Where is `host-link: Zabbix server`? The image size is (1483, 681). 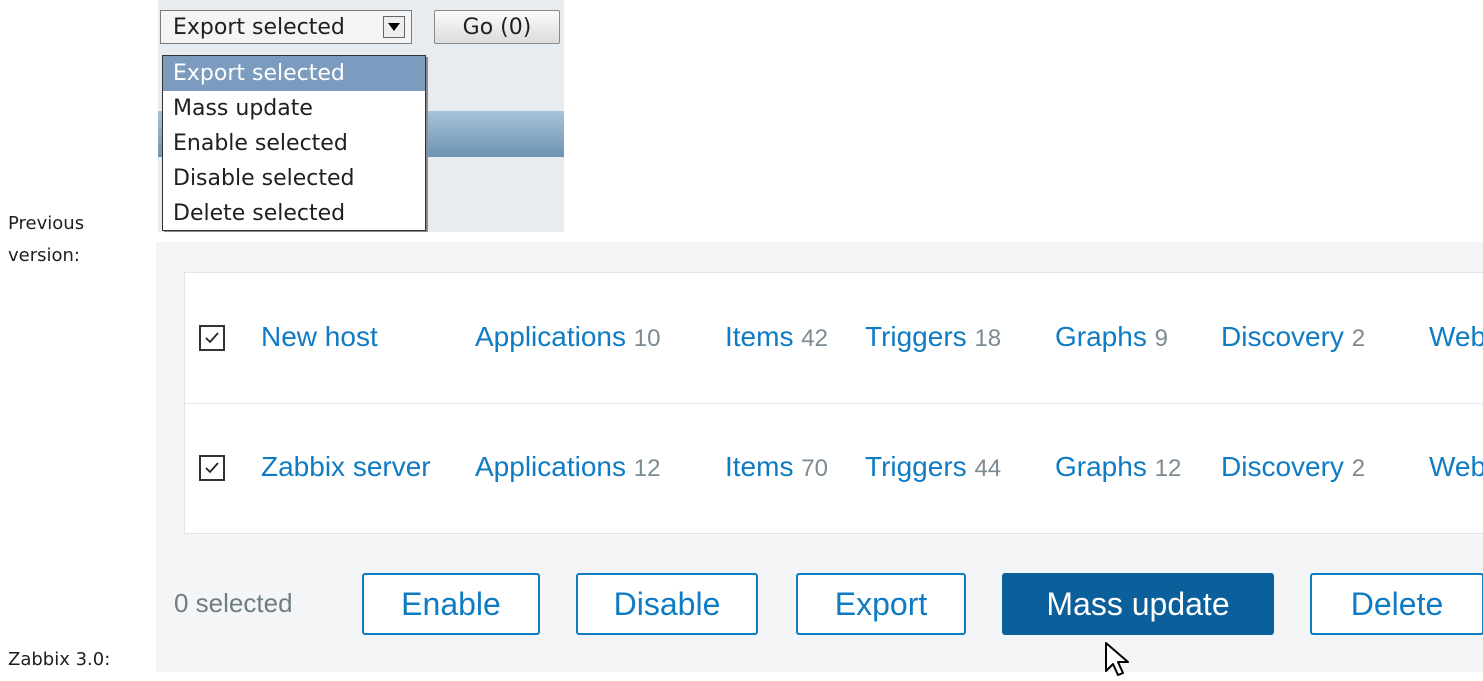 host-link: Zabbix server is located at coordinates (346, 467).